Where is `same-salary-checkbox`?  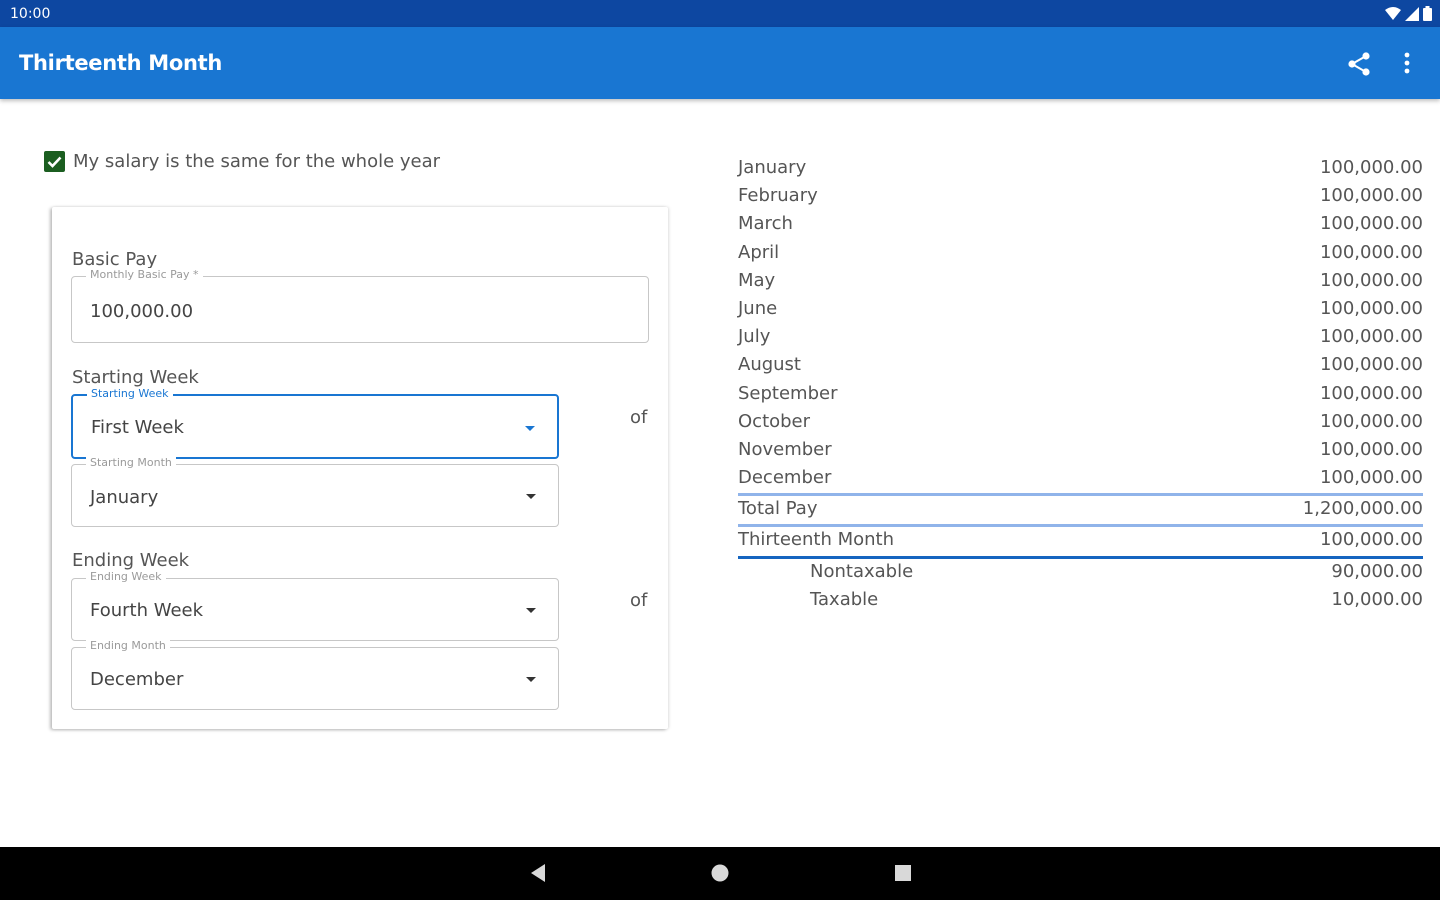 same-salary-checkbox is located at coordinates (54, 161).